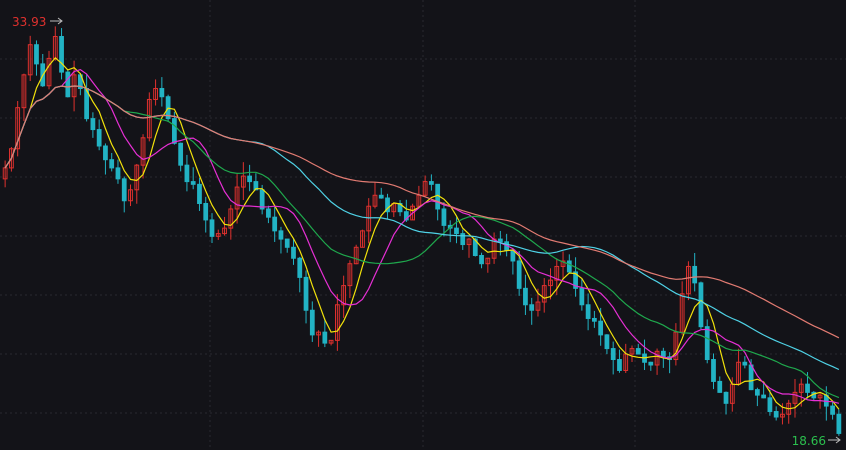  What do you see at coordinates (29, 22) in the screenshot?
I see `price-high-label: 33.93` at bounding box center [29, 22].